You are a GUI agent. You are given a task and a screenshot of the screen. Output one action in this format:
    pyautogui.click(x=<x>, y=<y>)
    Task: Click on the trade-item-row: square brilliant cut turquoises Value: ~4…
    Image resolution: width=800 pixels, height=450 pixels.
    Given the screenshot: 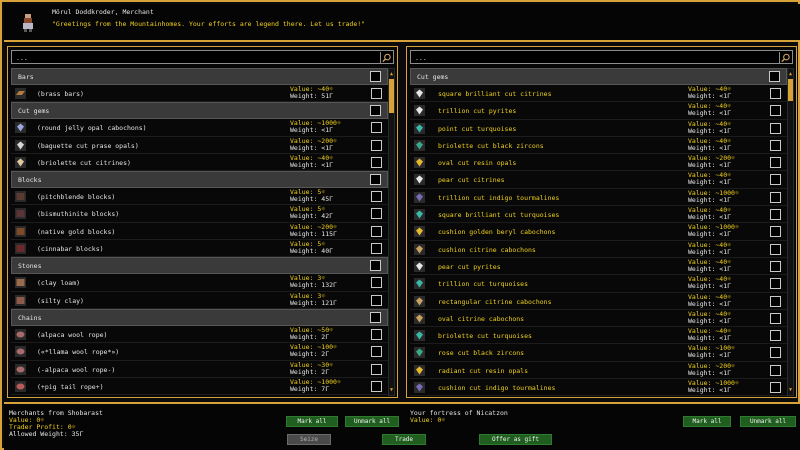 What is the action you would take?
    pyautogui.click(x=598, y=215)
    